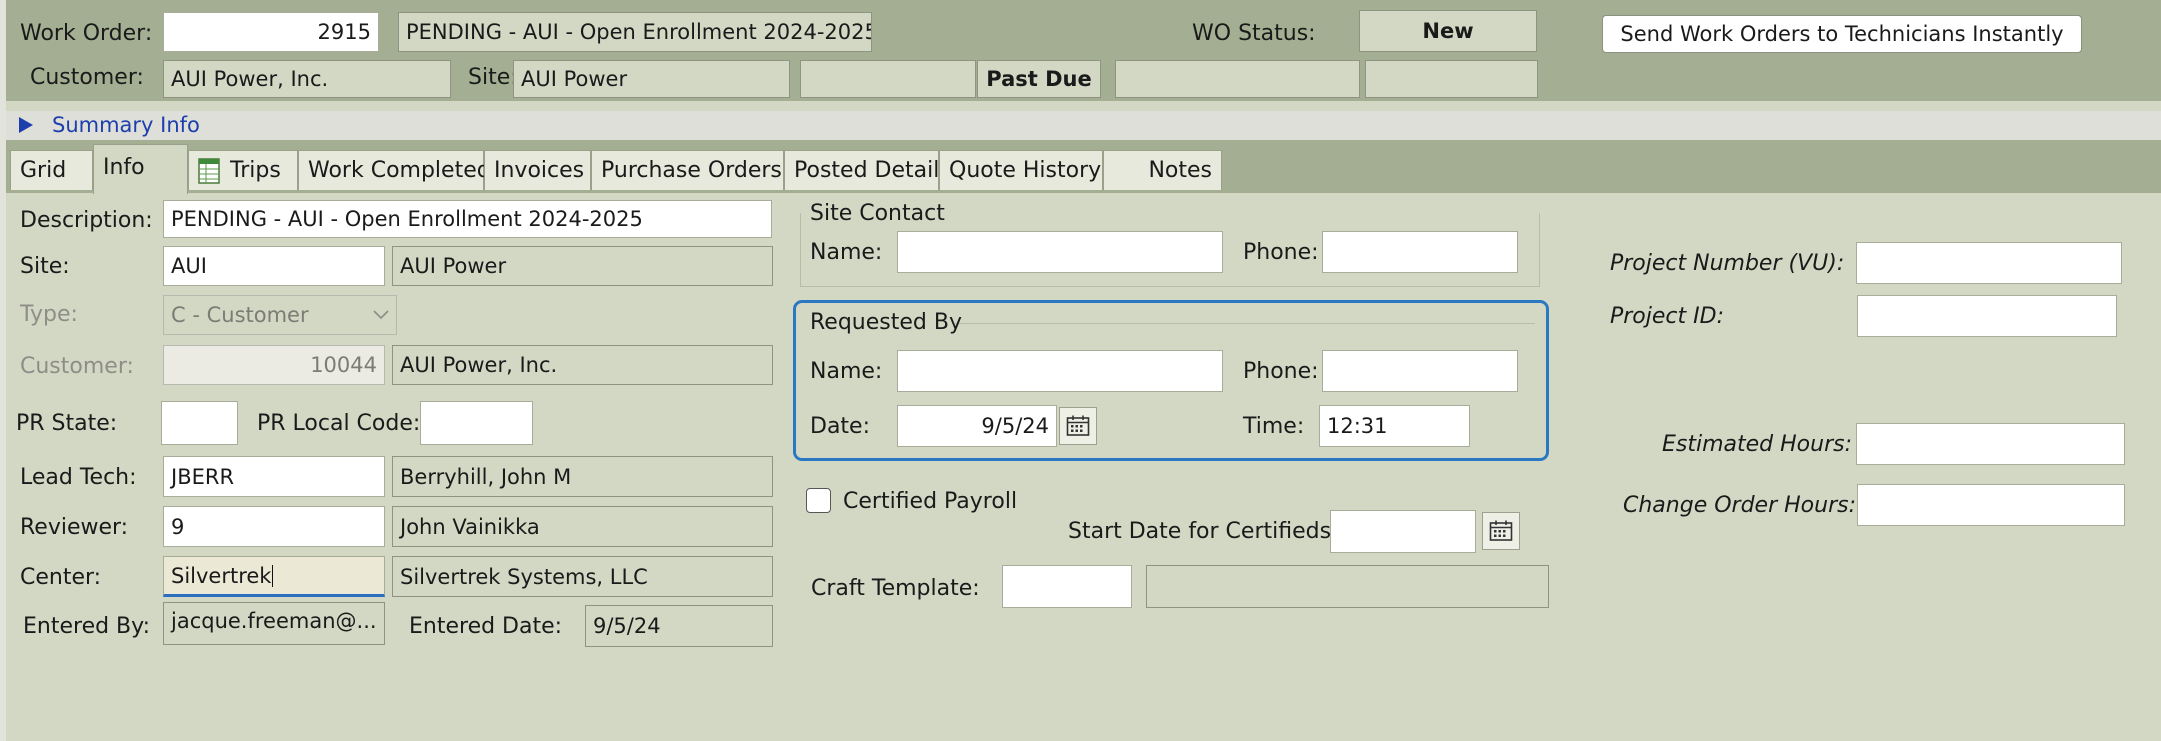 This screenshot has height=741, width=2161. Describe the element at coordinates (1347, 586) in the screenshot. I see `craft-template-name-field` at that location.